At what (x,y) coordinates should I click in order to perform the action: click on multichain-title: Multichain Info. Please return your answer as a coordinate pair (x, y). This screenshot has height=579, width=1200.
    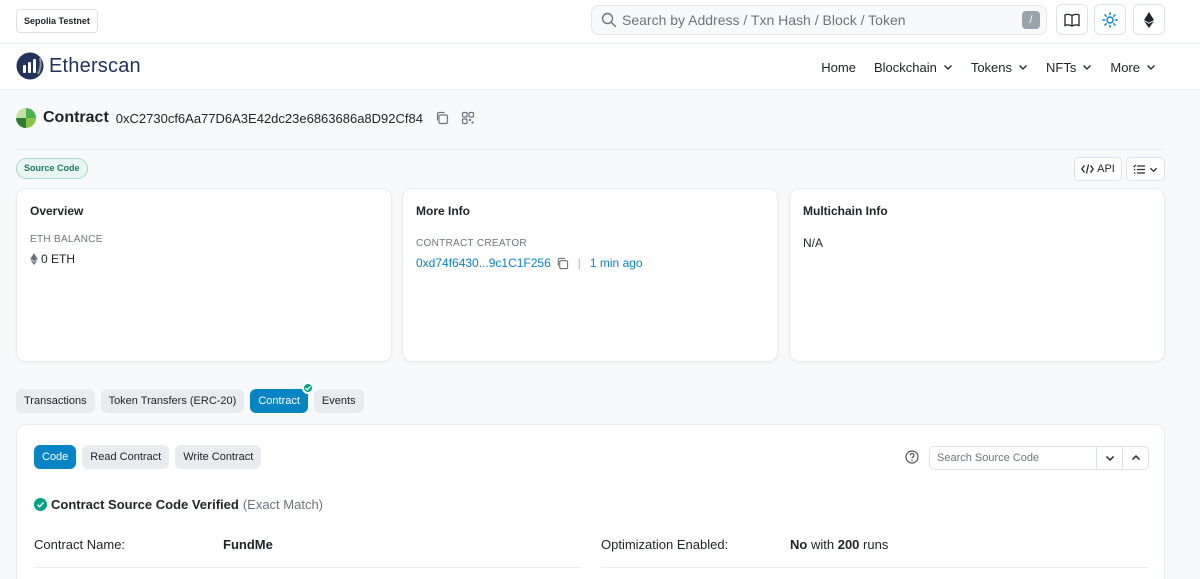
    Looking at the image, I should click on (845, 211).